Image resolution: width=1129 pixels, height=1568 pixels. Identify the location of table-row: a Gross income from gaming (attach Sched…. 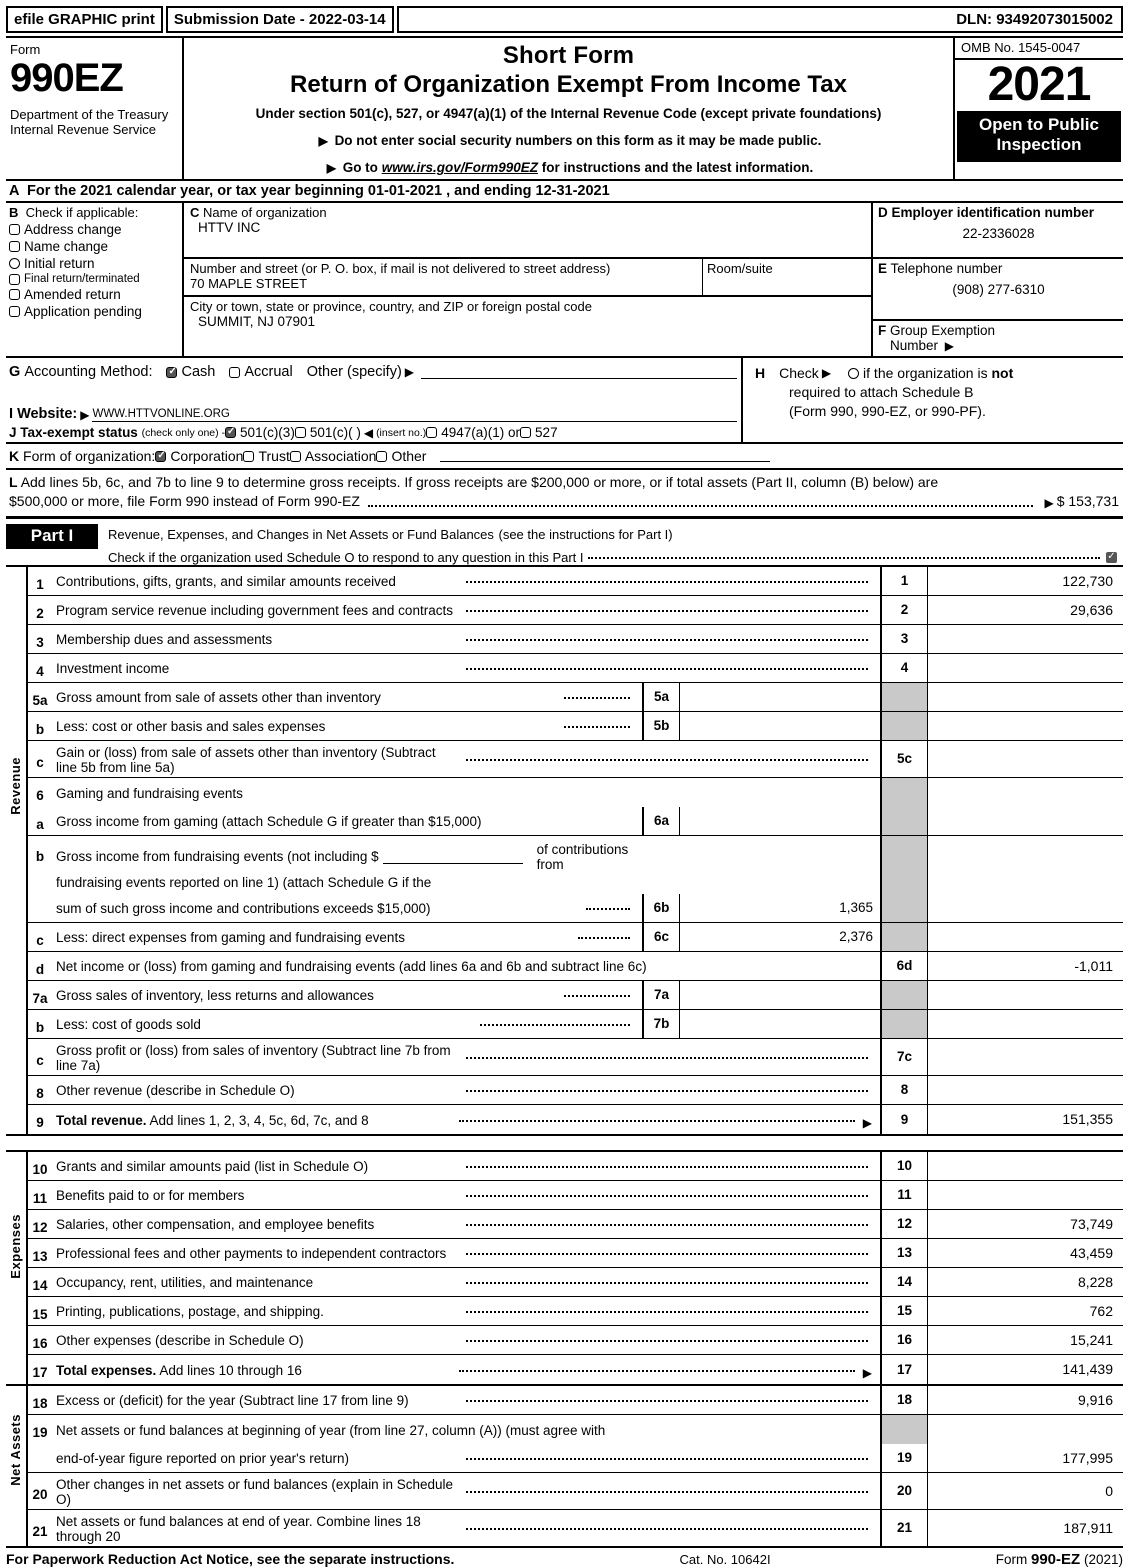
(575, 821).